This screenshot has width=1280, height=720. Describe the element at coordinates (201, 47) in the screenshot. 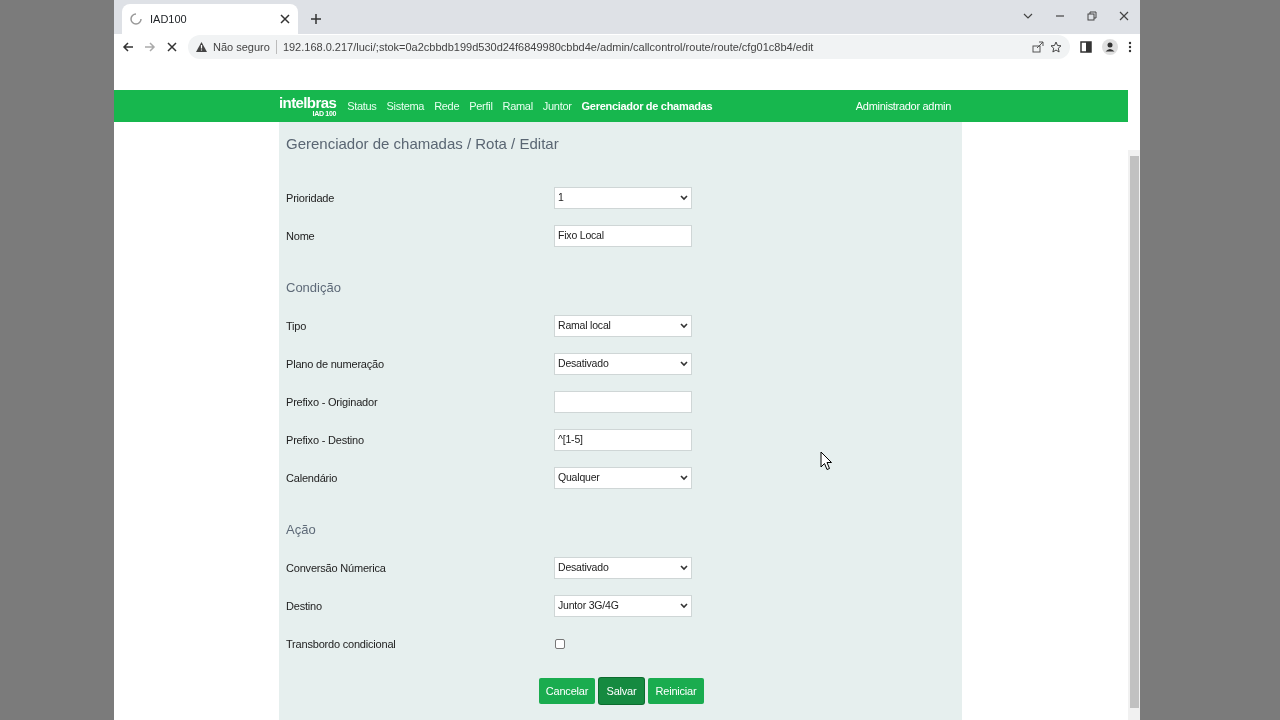

I see `warning-icon` at that location.